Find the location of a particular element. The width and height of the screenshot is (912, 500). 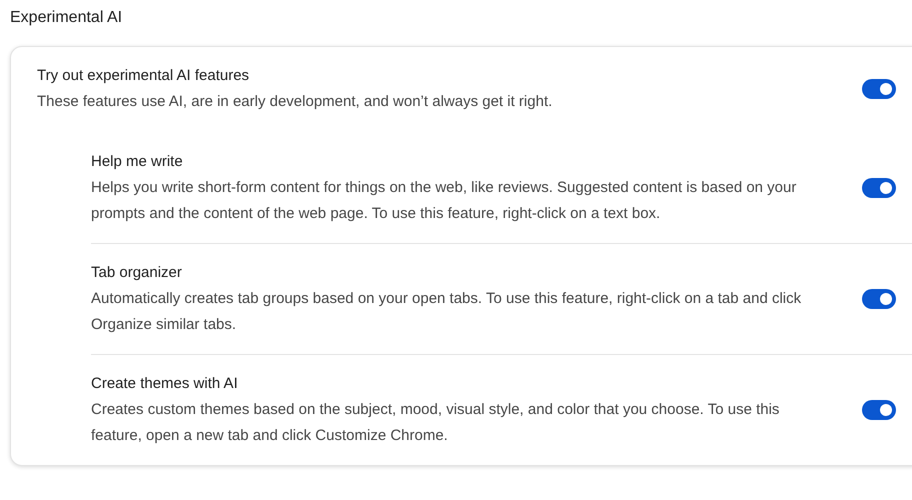

setting-description: Helps you write short-form content for things on the web, like reviews. Suggested content is based on your prompts and the content of the web page. To use this feature, right-click on a text box. is located at coordinates (444, 201).